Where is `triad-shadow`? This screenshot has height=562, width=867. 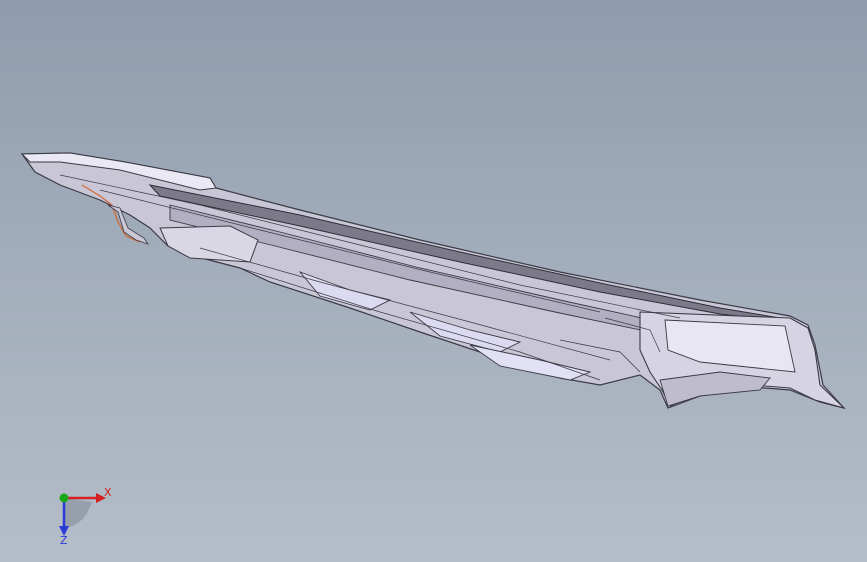
triad-shadow is located at coordinates (78, 513).